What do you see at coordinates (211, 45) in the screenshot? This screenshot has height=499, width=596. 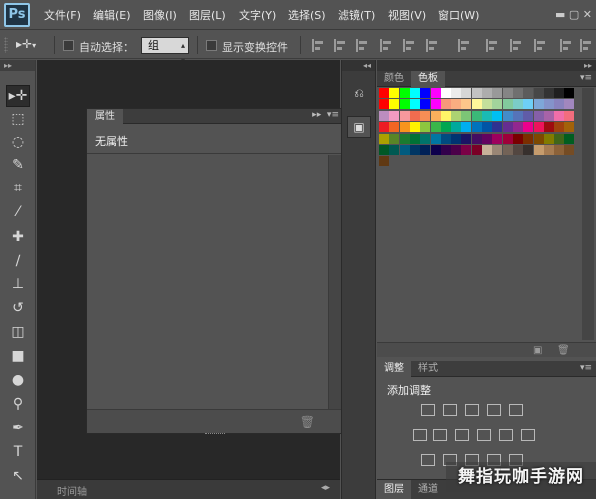 I see `show-transform-checkbox` at bounding box center [211, 45].